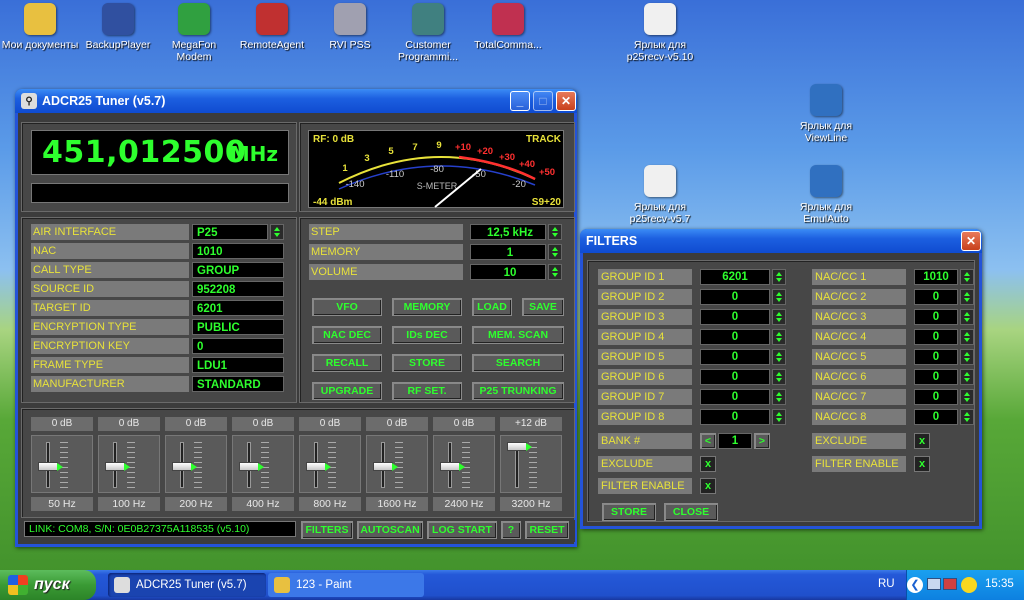 The height and width of the screenshot is (600, 1024). Describe the element at coordinates (735, 441) in the screenshot. I see `bank-value: 1` at that location.